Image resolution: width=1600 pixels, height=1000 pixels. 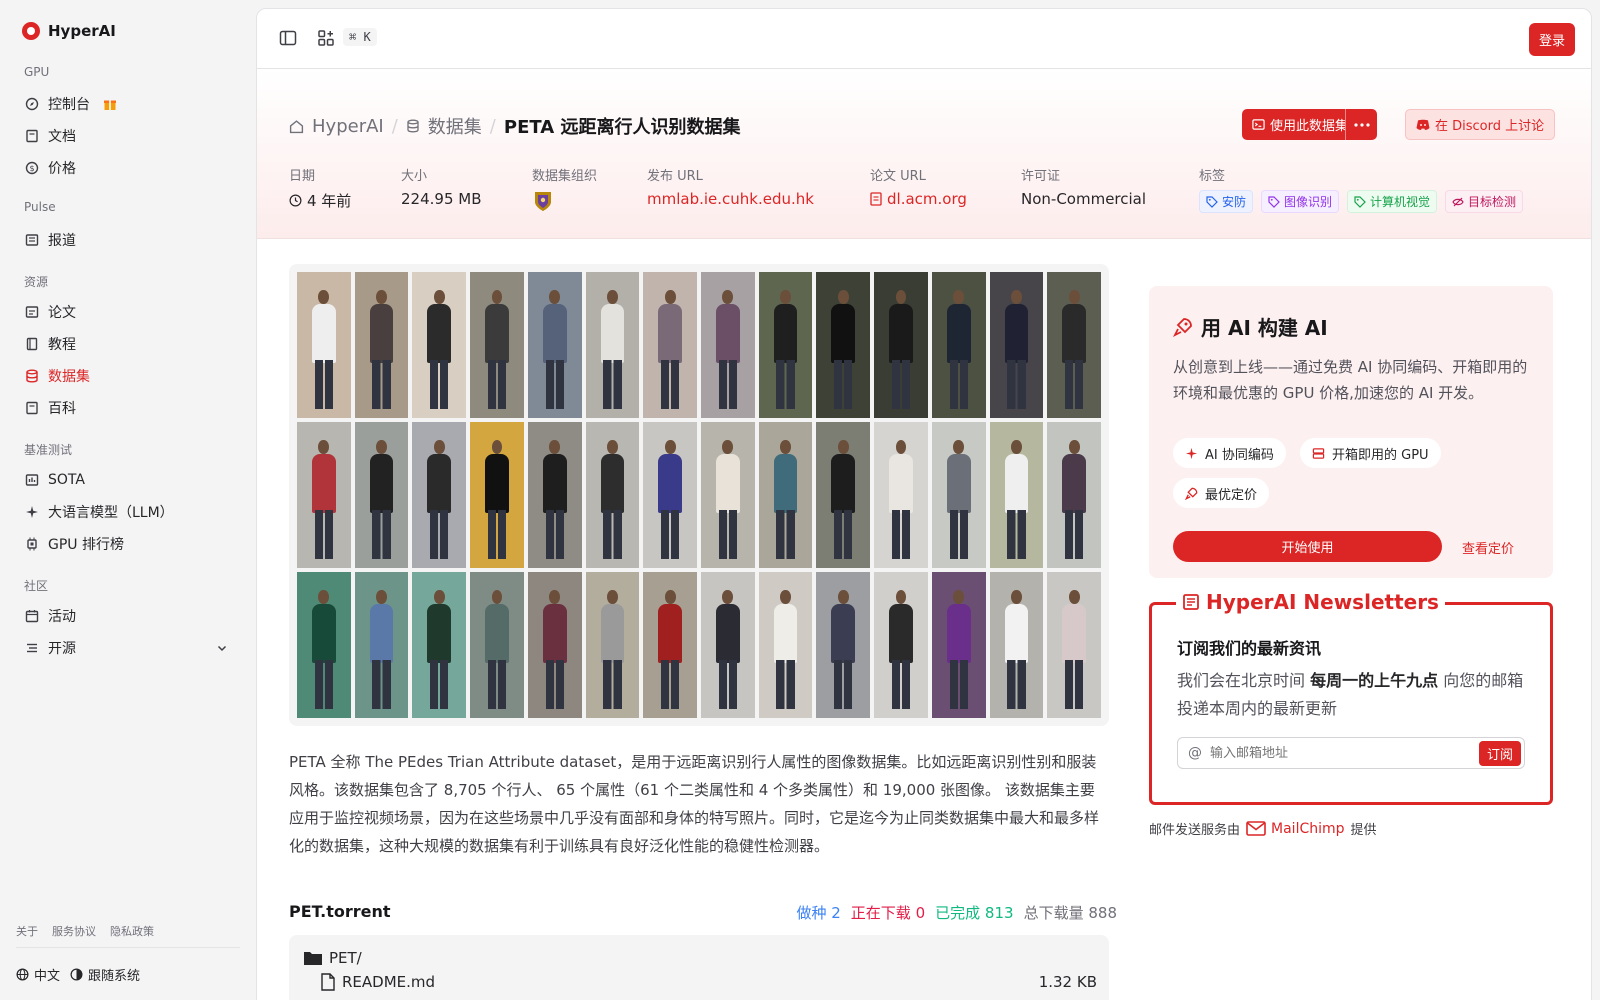 I want to click on sidebar-item-wiki: 百科, so click(x=128, y=408).